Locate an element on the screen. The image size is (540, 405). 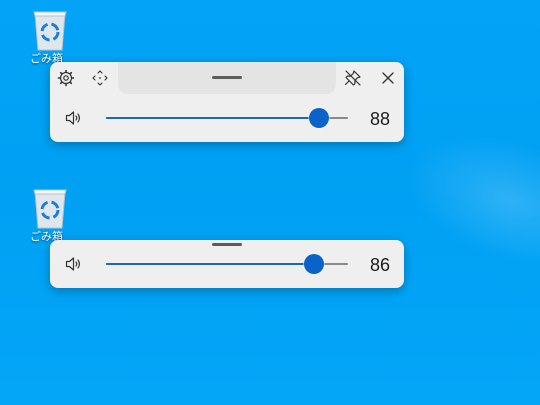
move-button is located at coordinates (100, 78).